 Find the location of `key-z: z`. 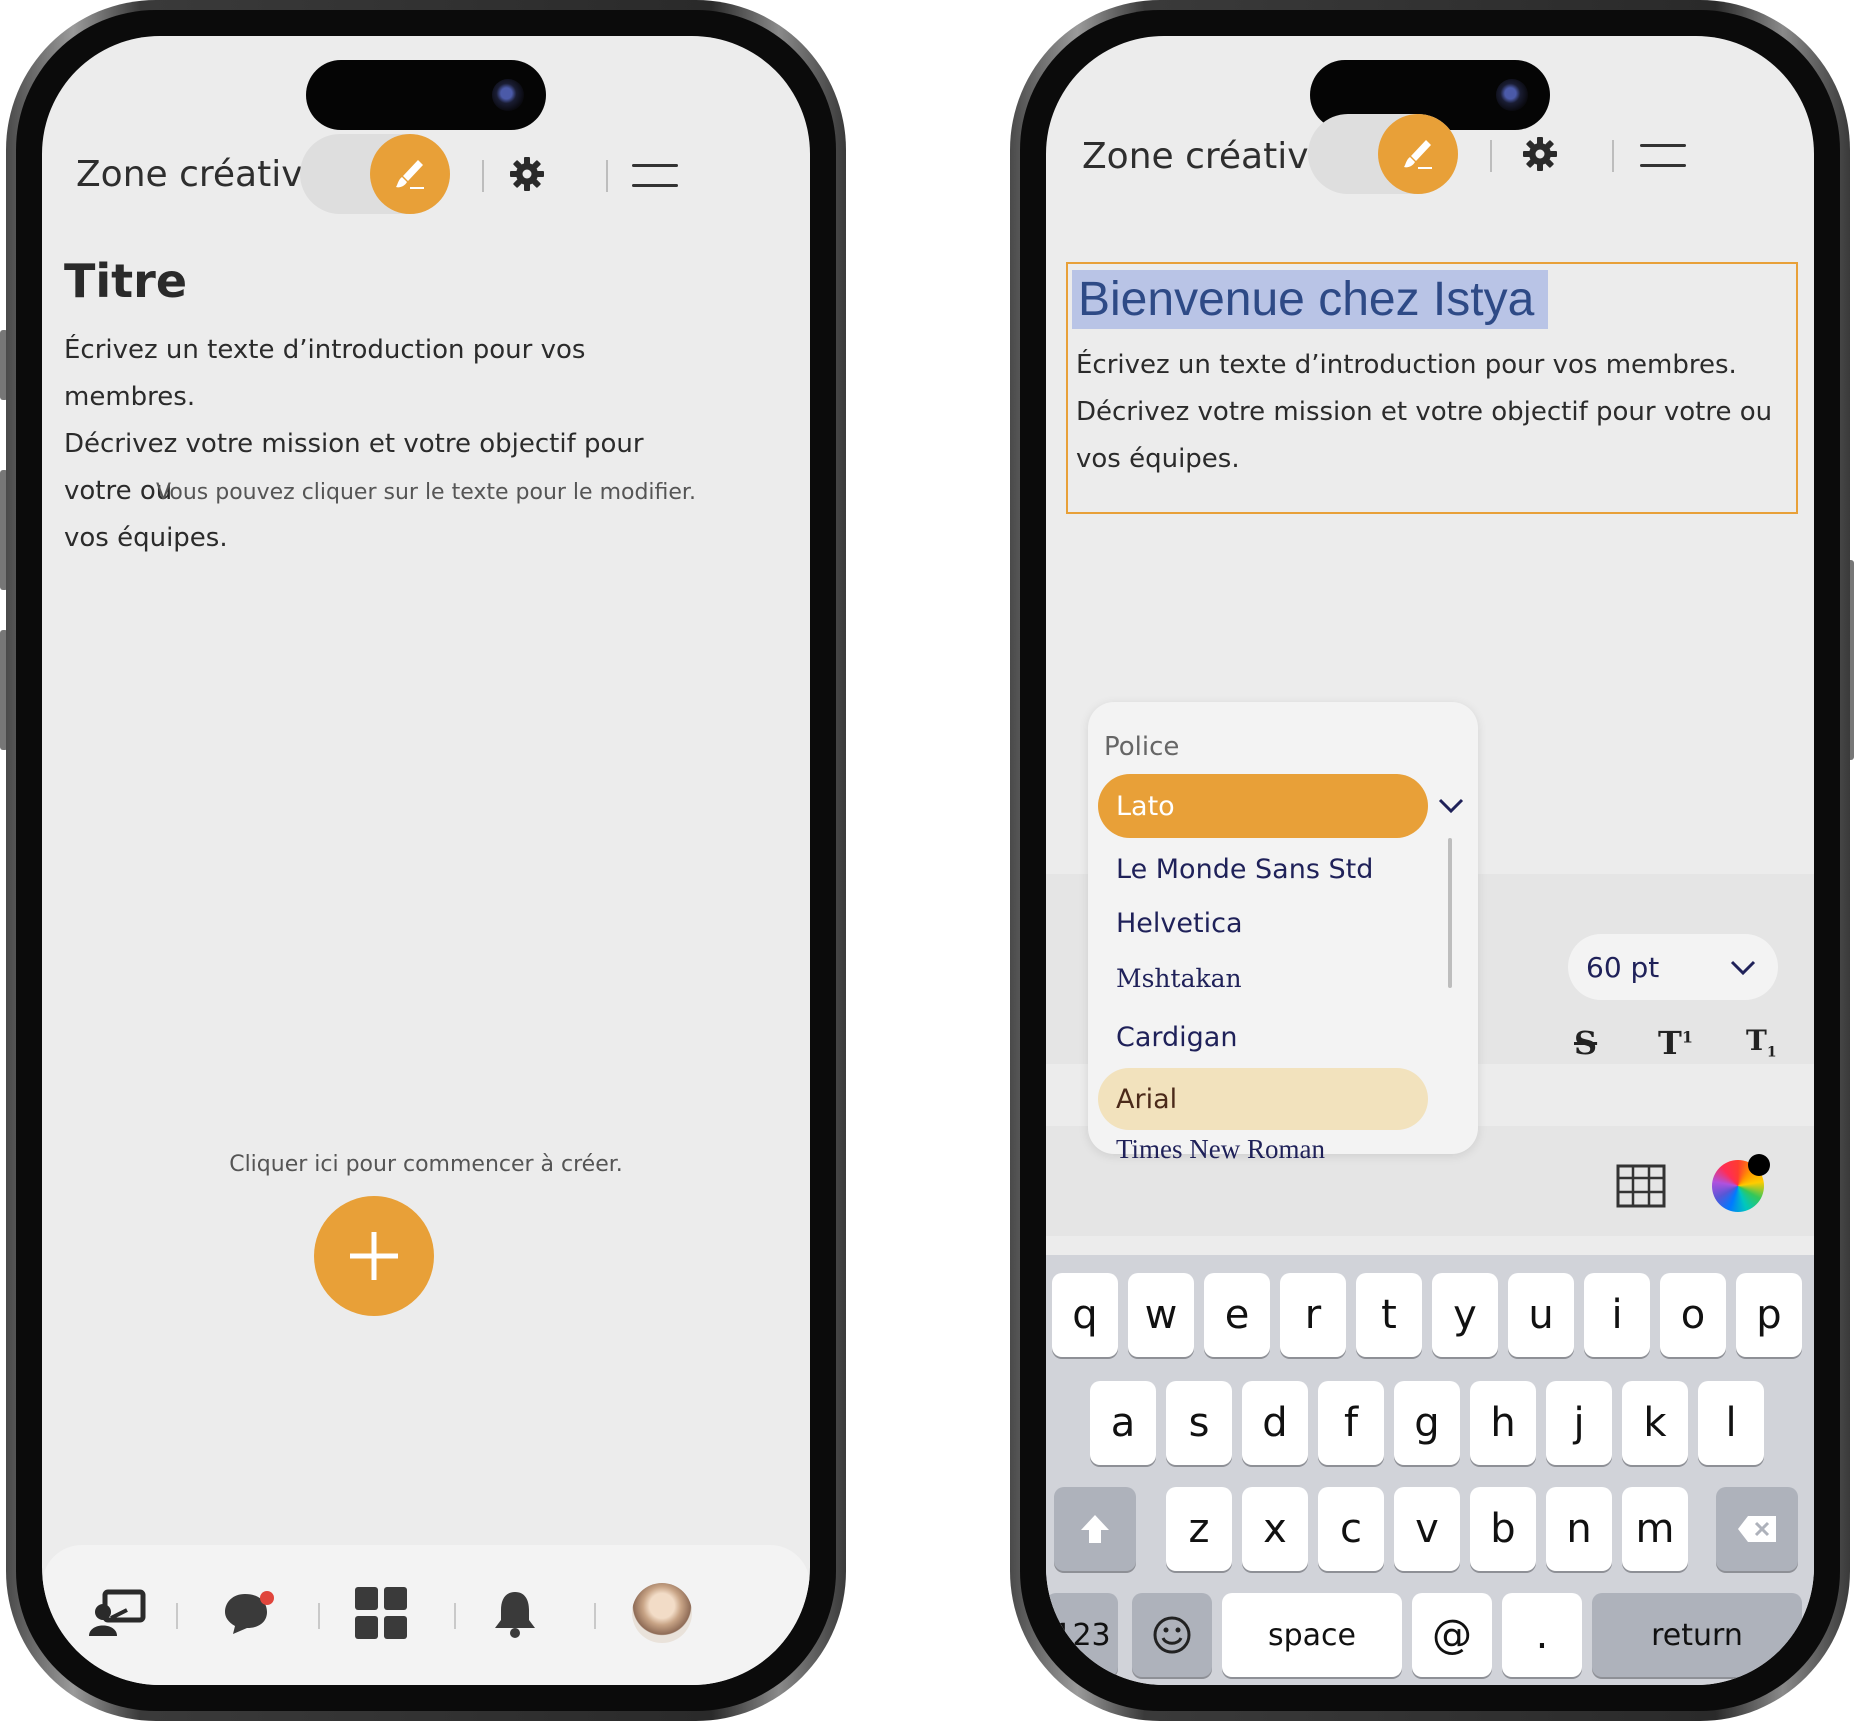

key-z: z is located at coordinates (1199, 1529).